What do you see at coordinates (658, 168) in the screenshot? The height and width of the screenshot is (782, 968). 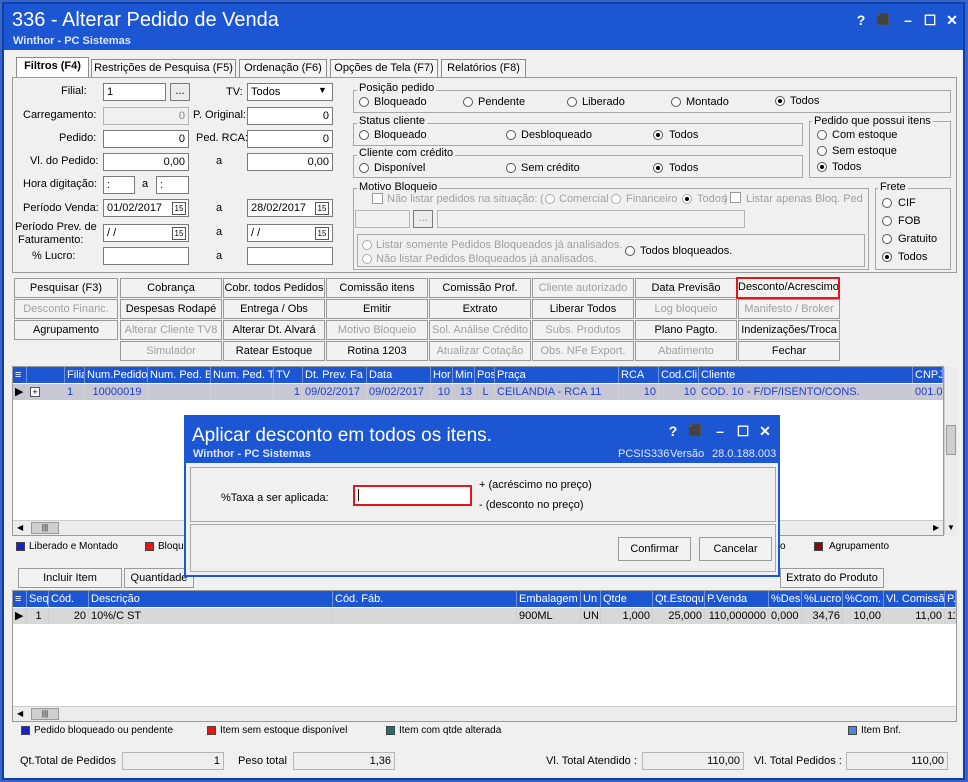 I see `radio-credito-todos` at bounding box center [658, 168].